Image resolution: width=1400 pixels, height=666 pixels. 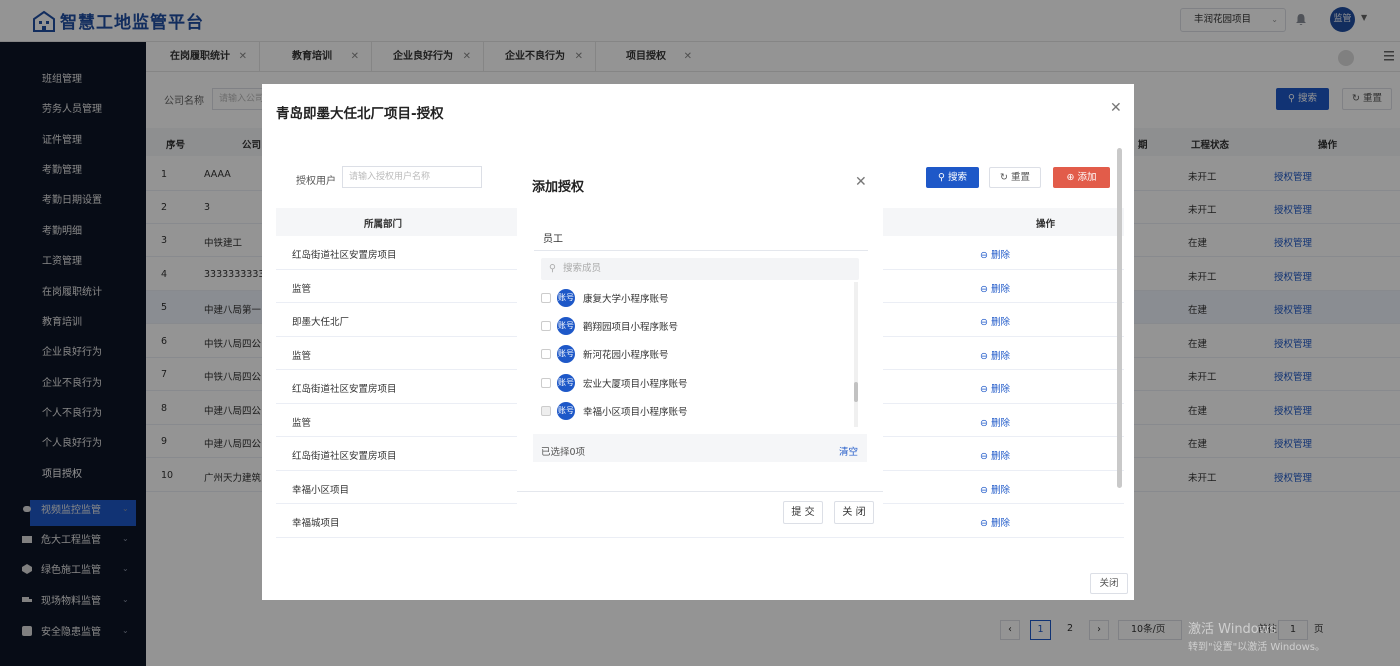 What do you see at coordinates (626, 355) in the screenshot?
I see `member-name: 新河花园小程序账号` at bounding box center [626, 355].